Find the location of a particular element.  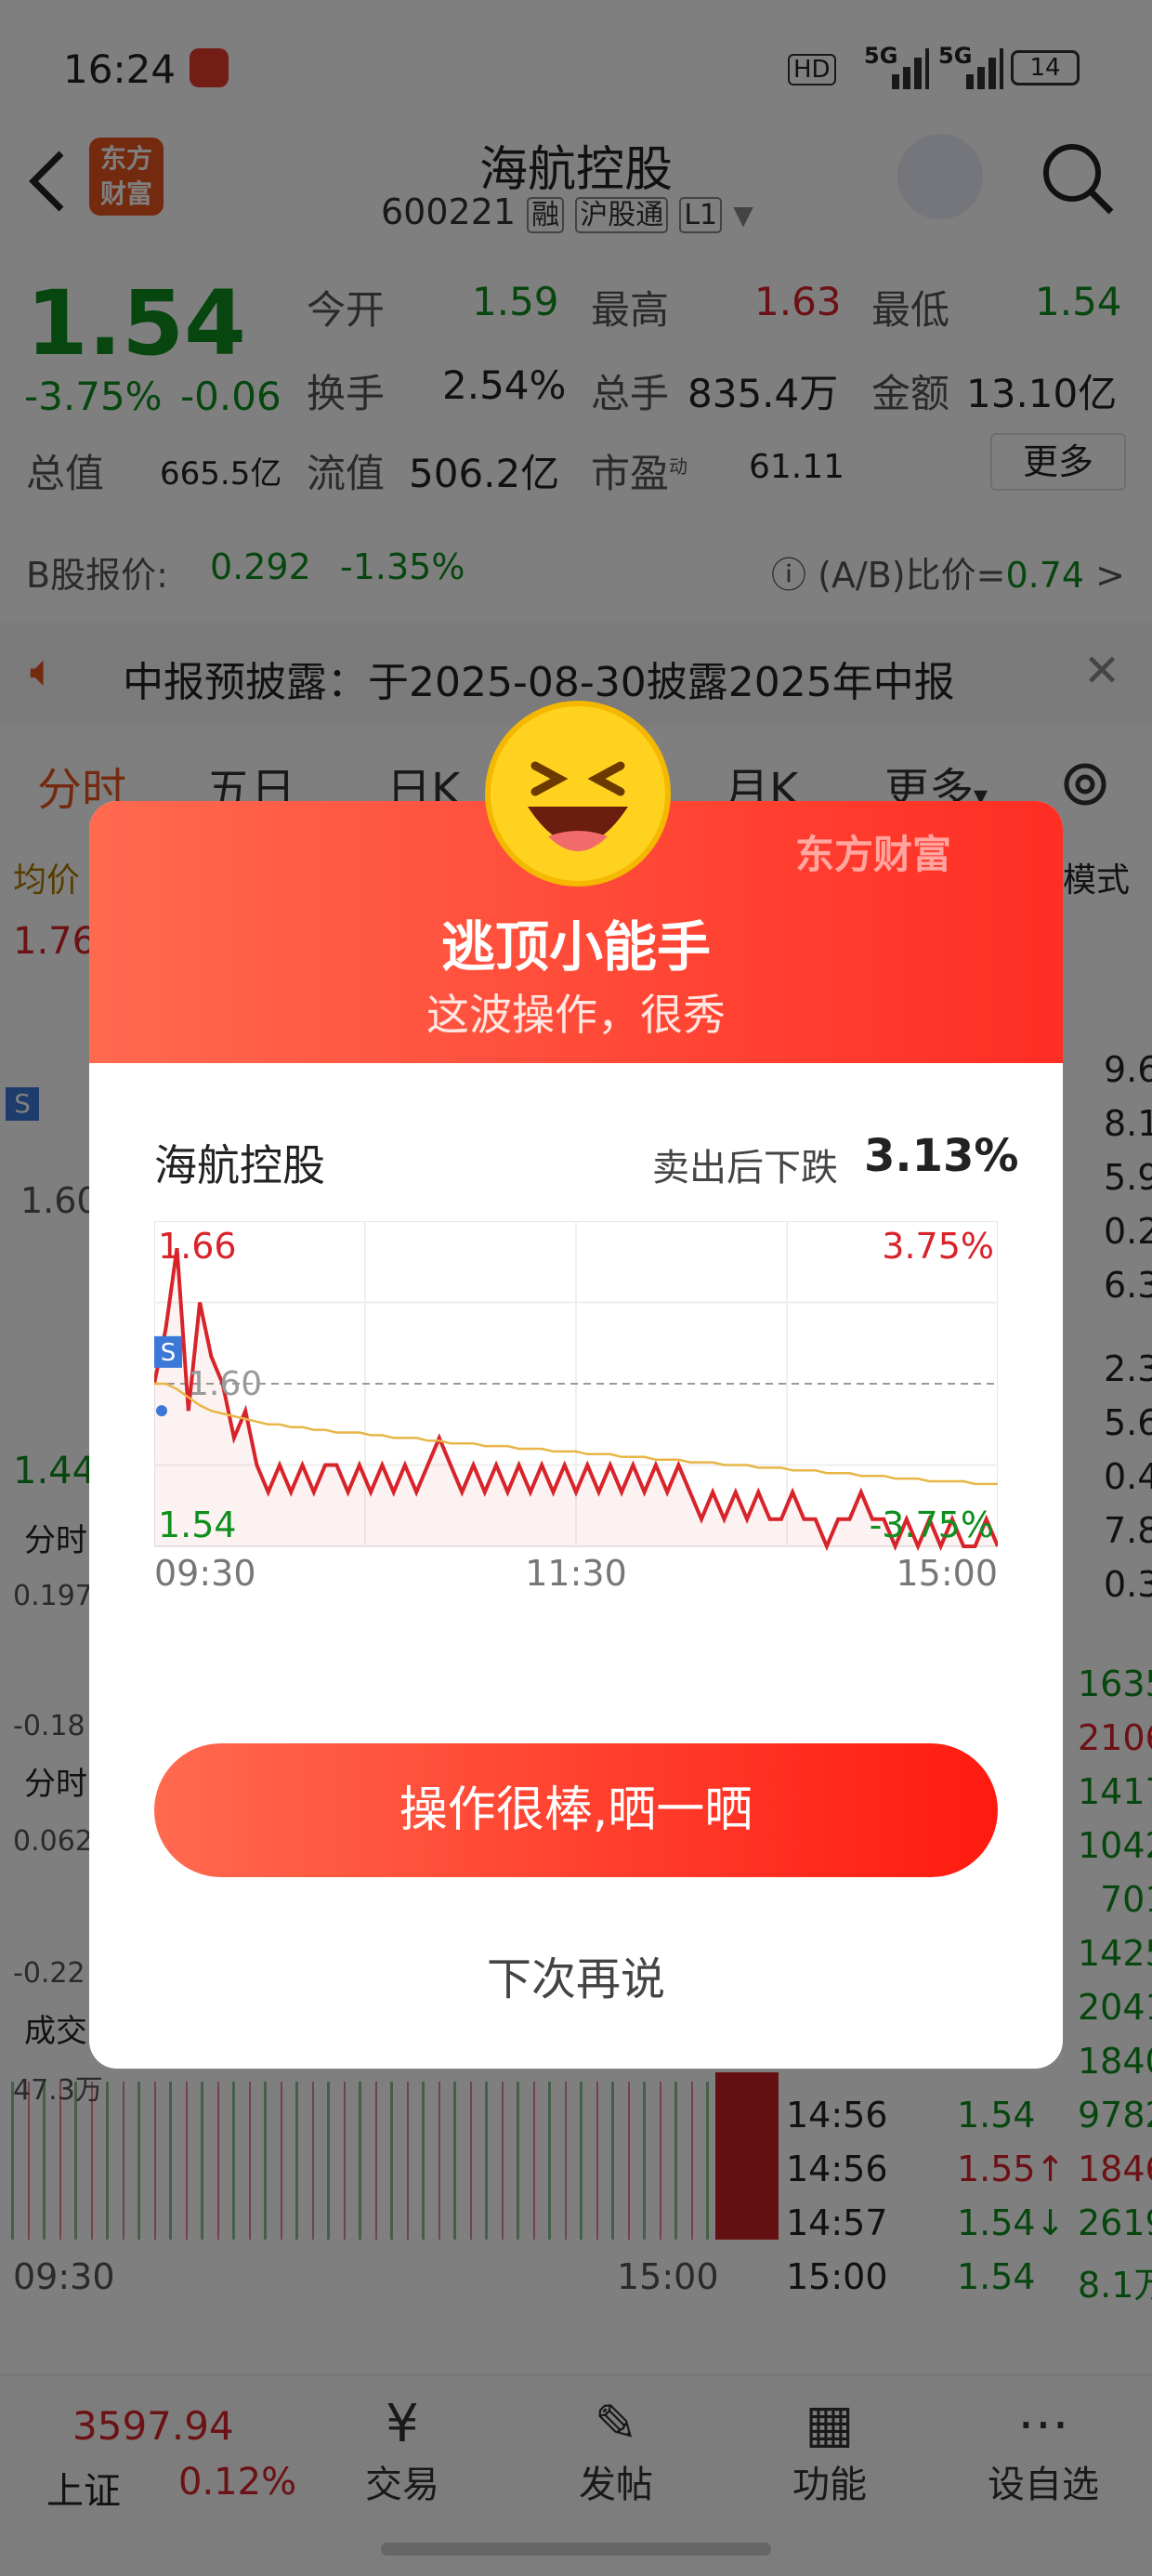

intraday-chart: S 1.66 3.75% 1.60 1.54 -3.75% 09:30 11:30 15:00 is located at coordinates (576, 1407).